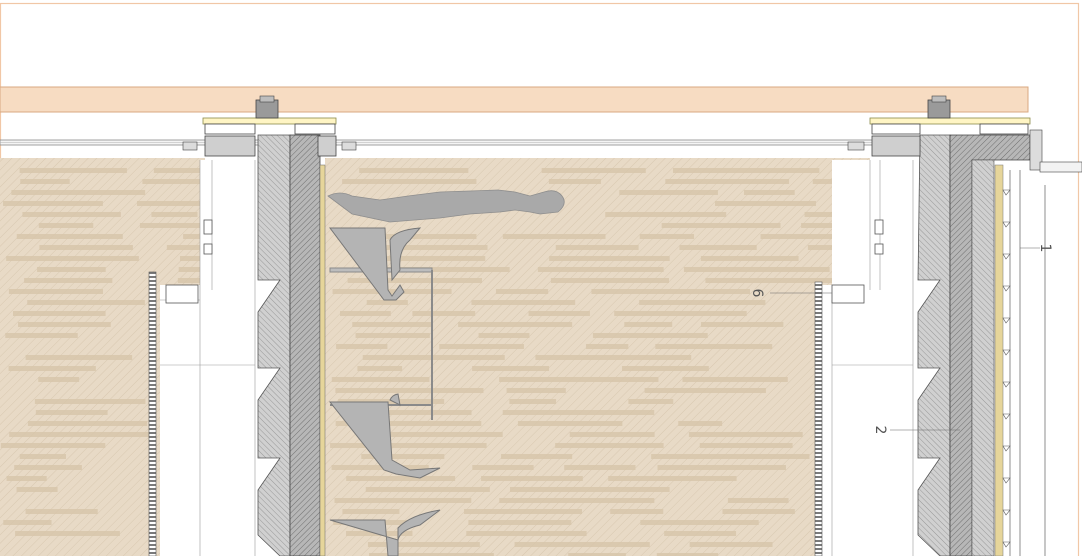 Image resolution: width=1082 pixels, height=556 pixels. I want to click on marker-6-label: 6, so click(757, 293).